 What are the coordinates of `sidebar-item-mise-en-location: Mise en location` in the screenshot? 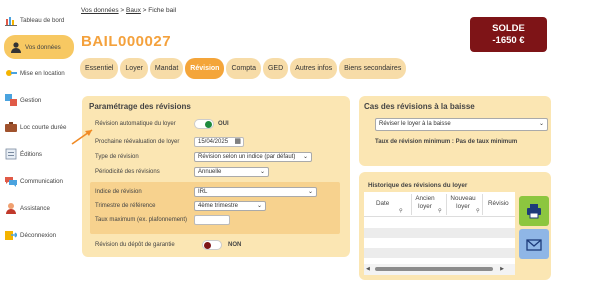 It's located at (40, 73).